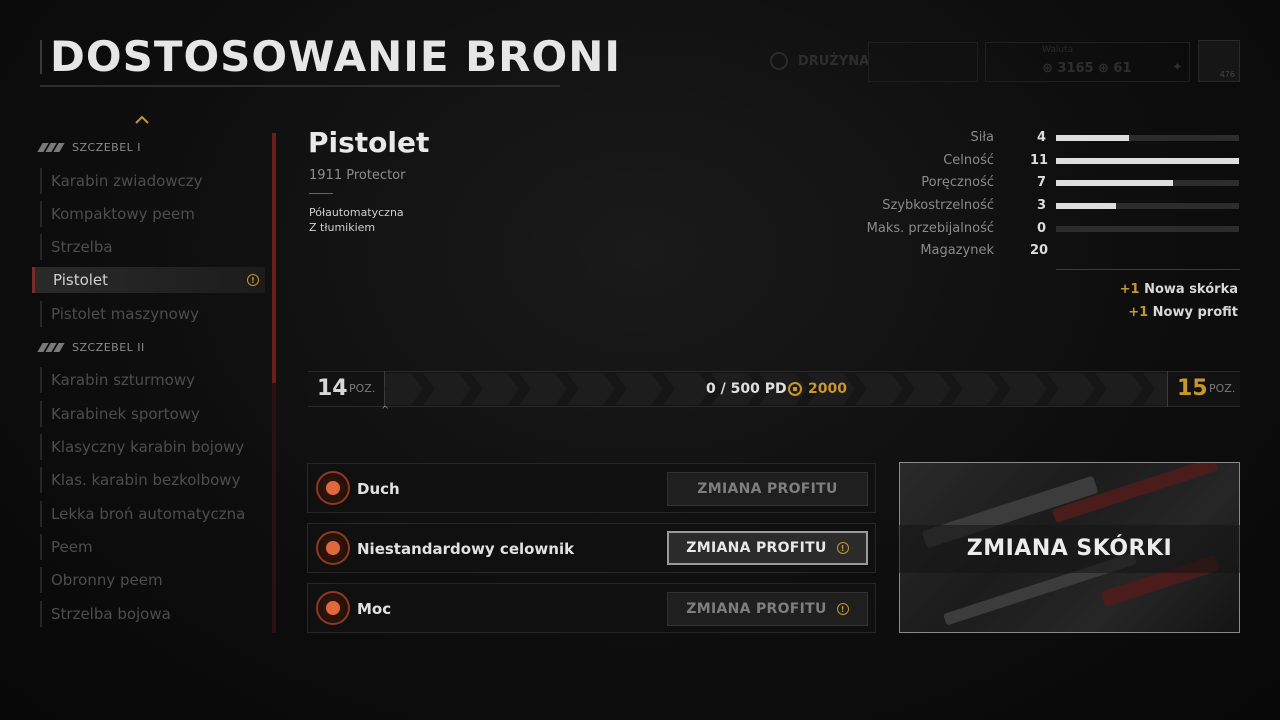 This screenshot has width=1280, height=720. I want to click on xp-text: 0 / 500 PD, so click(746, 389).